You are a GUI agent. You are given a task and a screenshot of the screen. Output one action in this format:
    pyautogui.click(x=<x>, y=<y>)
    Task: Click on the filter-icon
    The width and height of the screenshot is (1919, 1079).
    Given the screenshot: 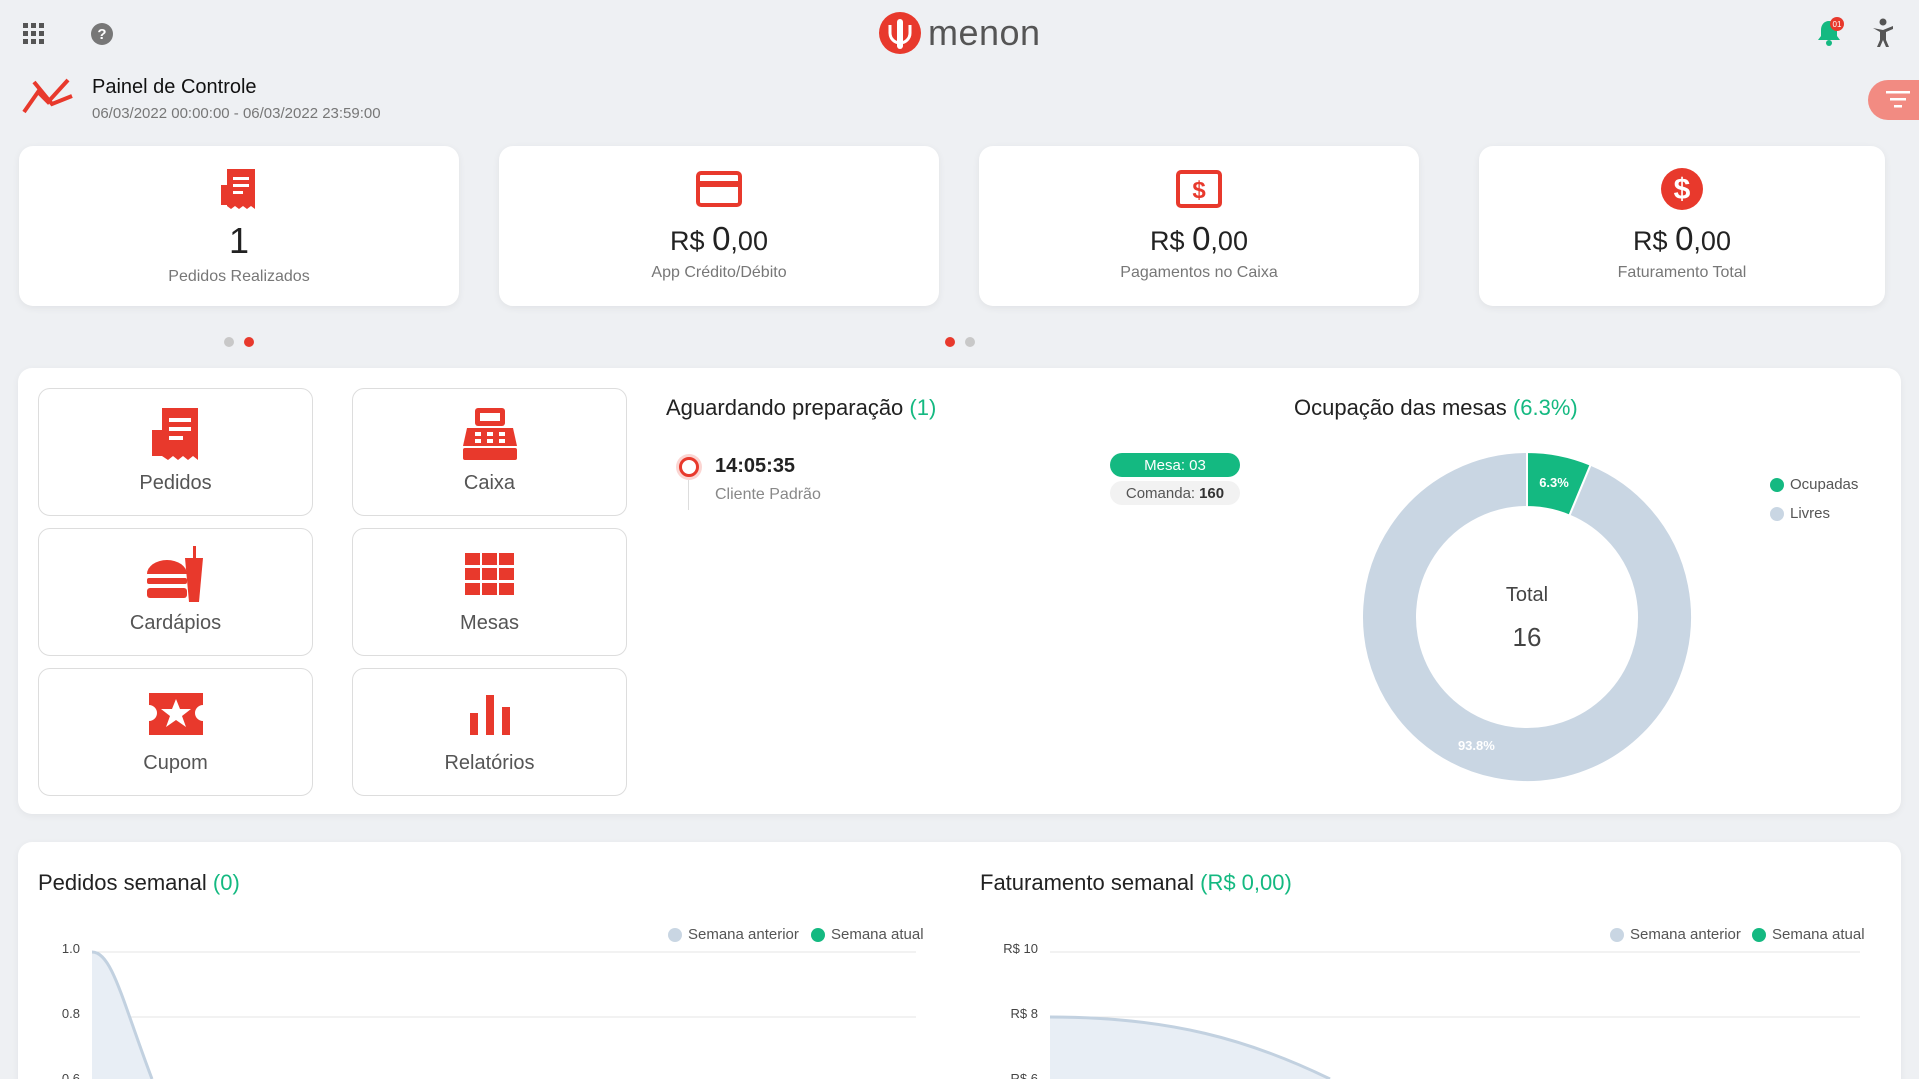 What is the action you would take?
    pyautogui.click(x=1898, y=99)
    